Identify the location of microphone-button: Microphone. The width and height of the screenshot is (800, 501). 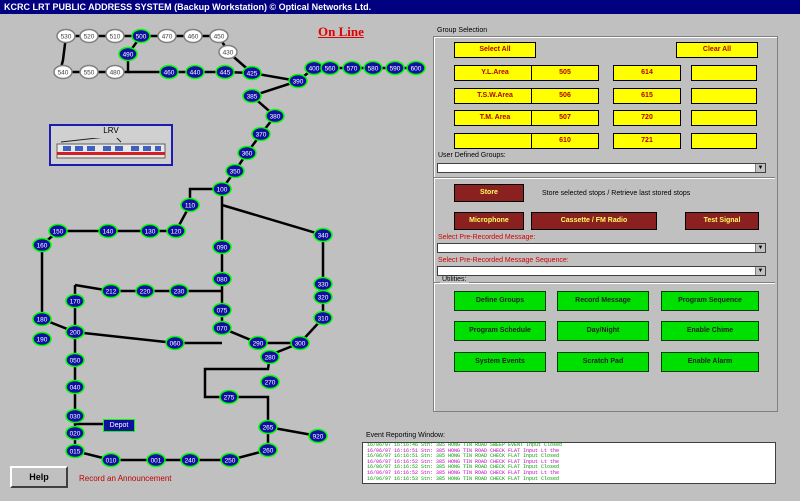
(489, 221).